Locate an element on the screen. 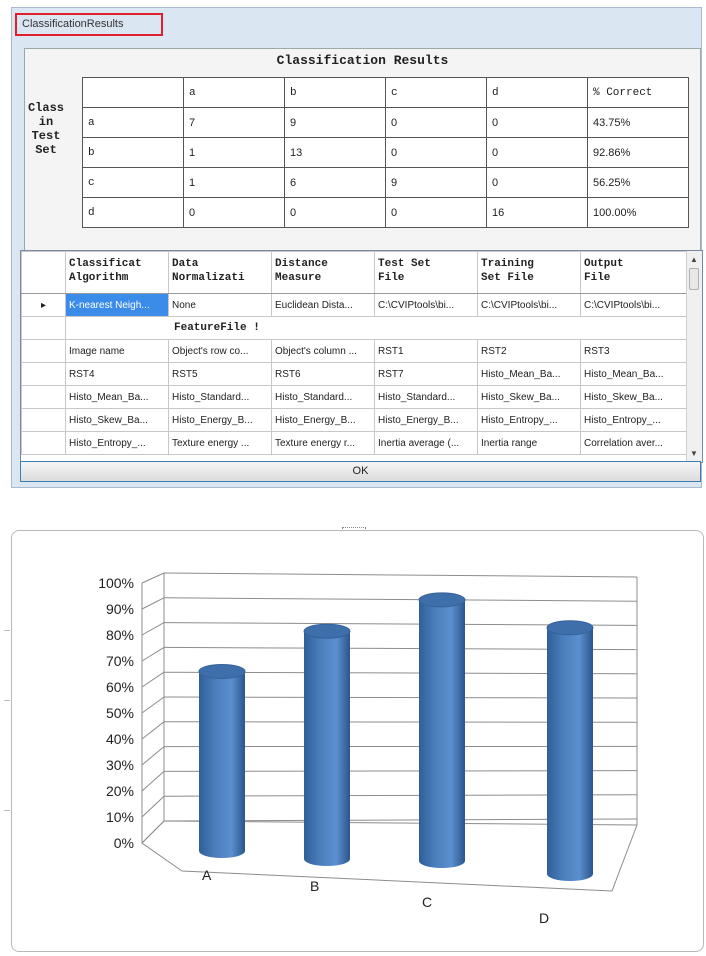 The width and height of the screenshot is (706, 956). class-in-test-set-label: Class in Test Set is located at coordinates (46, 129).